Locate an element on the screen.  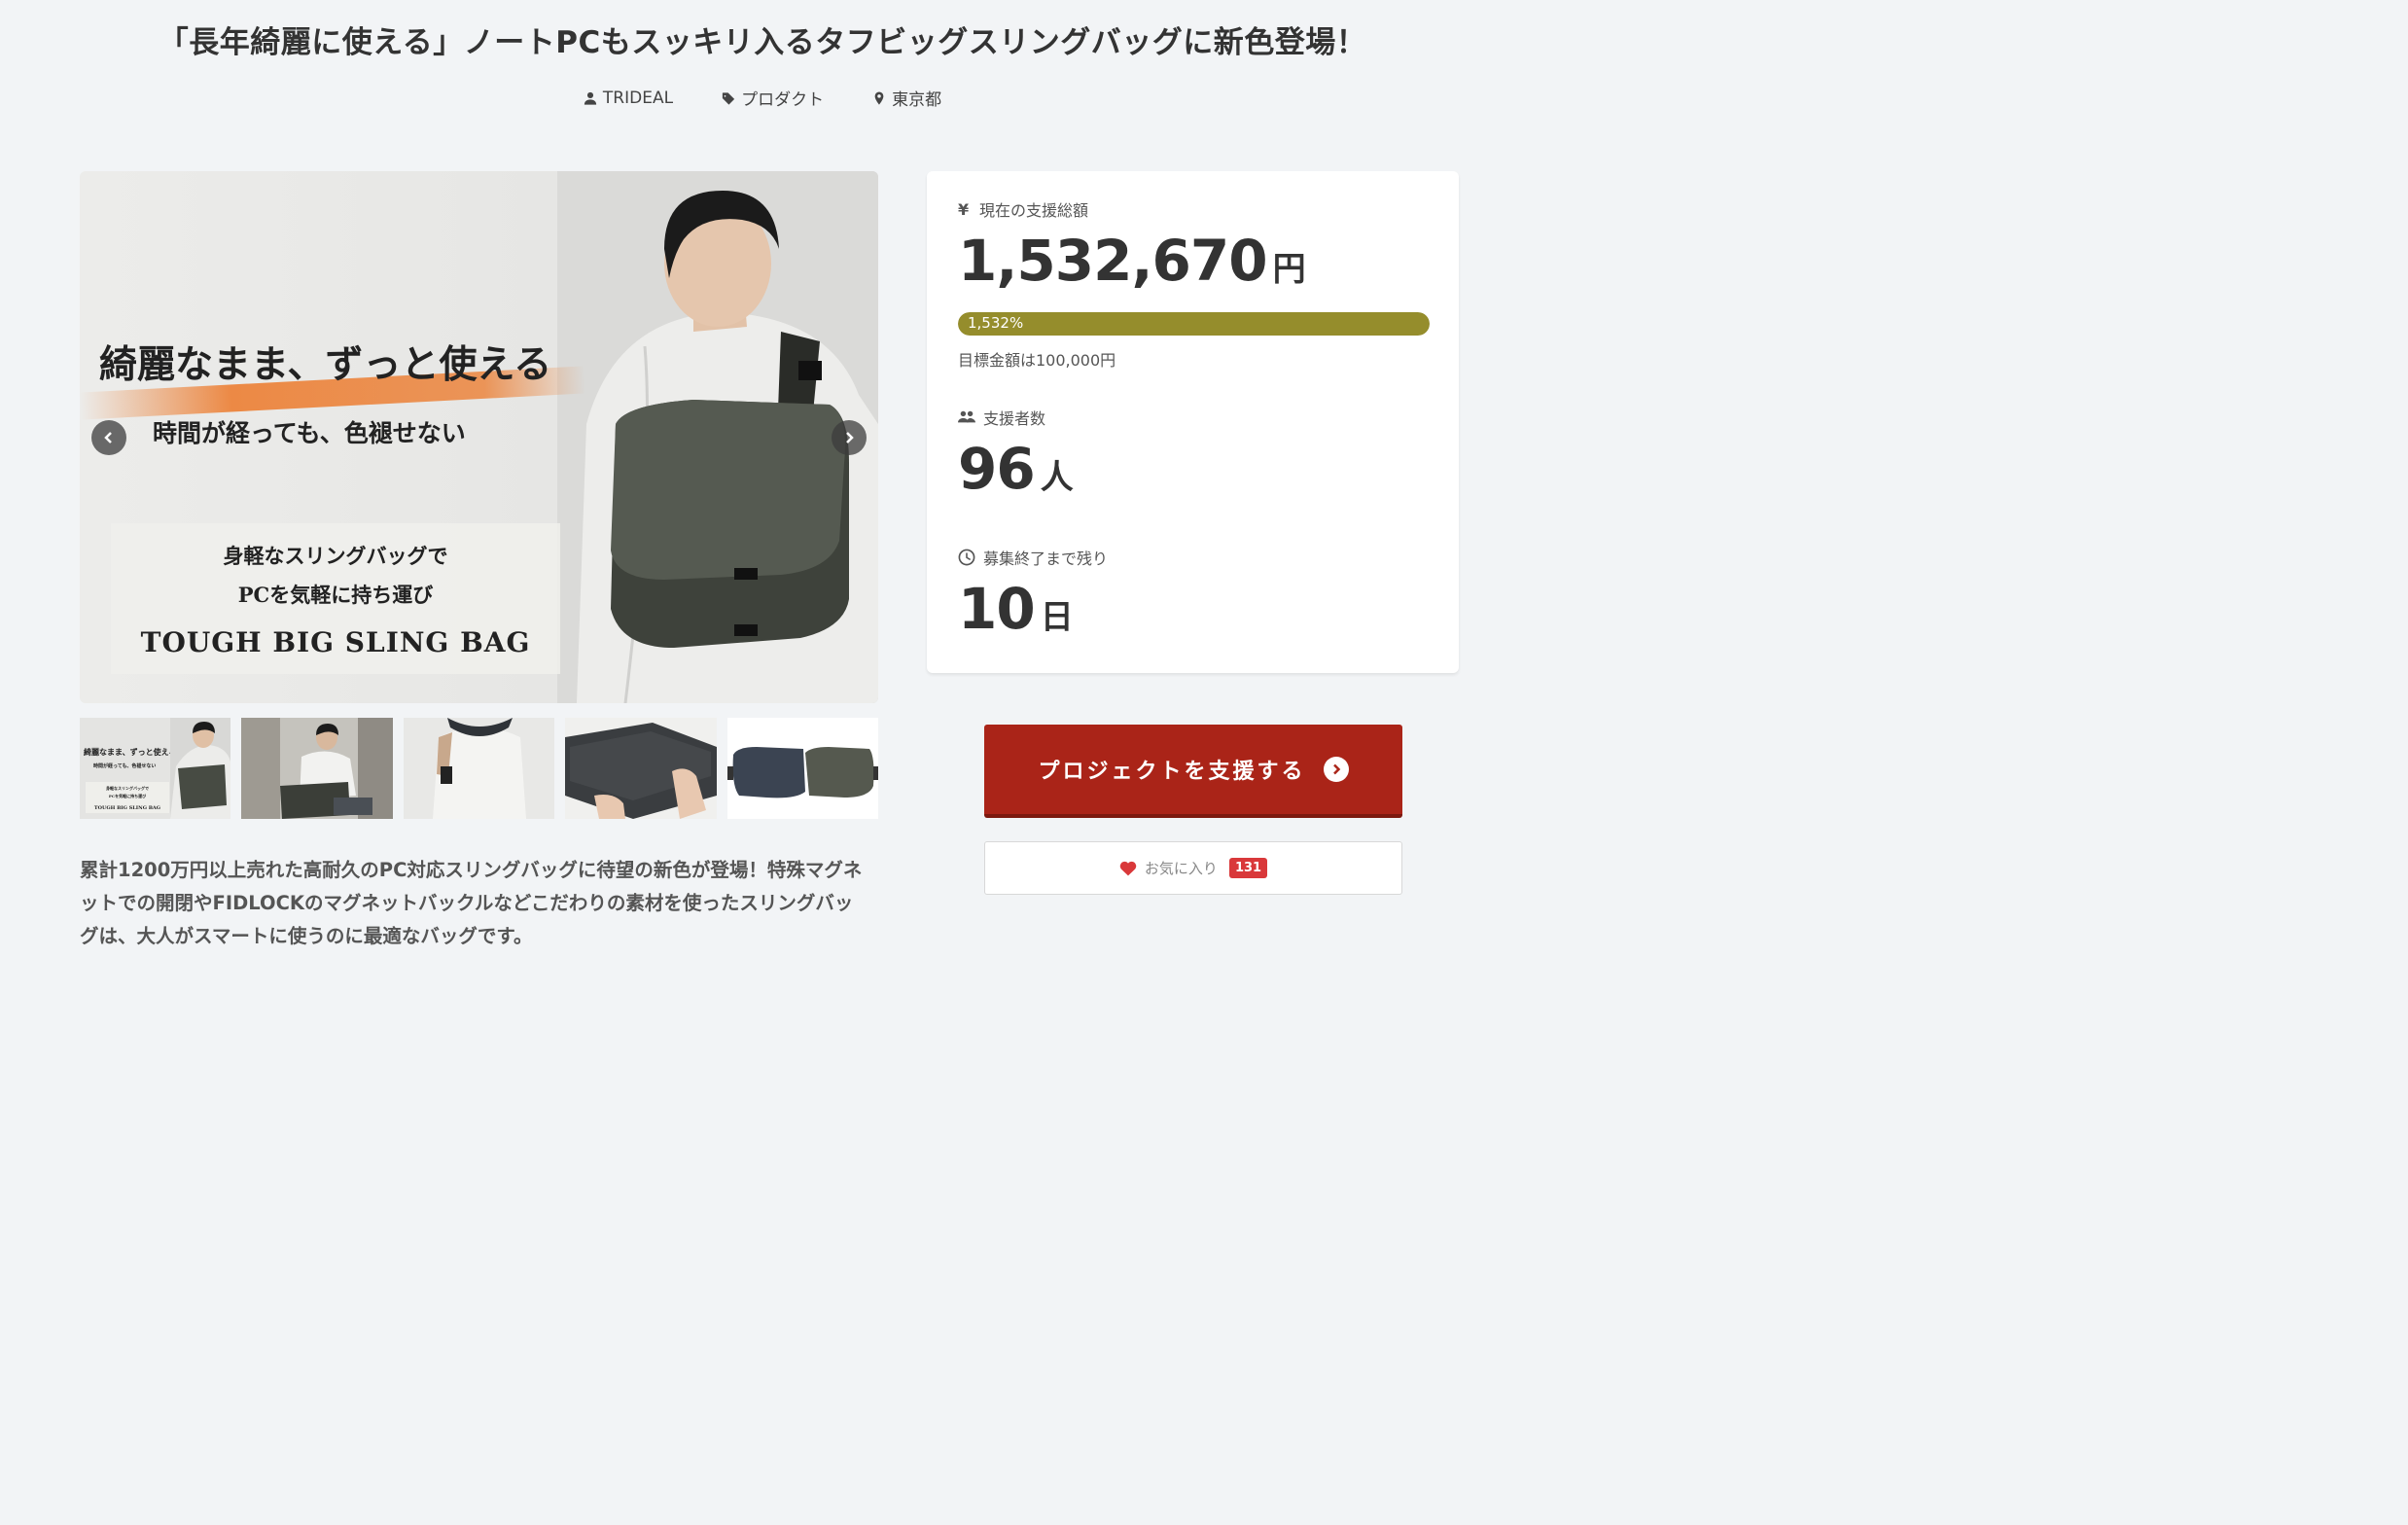
thumbnail-1-caption-4: PCを気軽に持ち運び is located at coordinates (128, 796).